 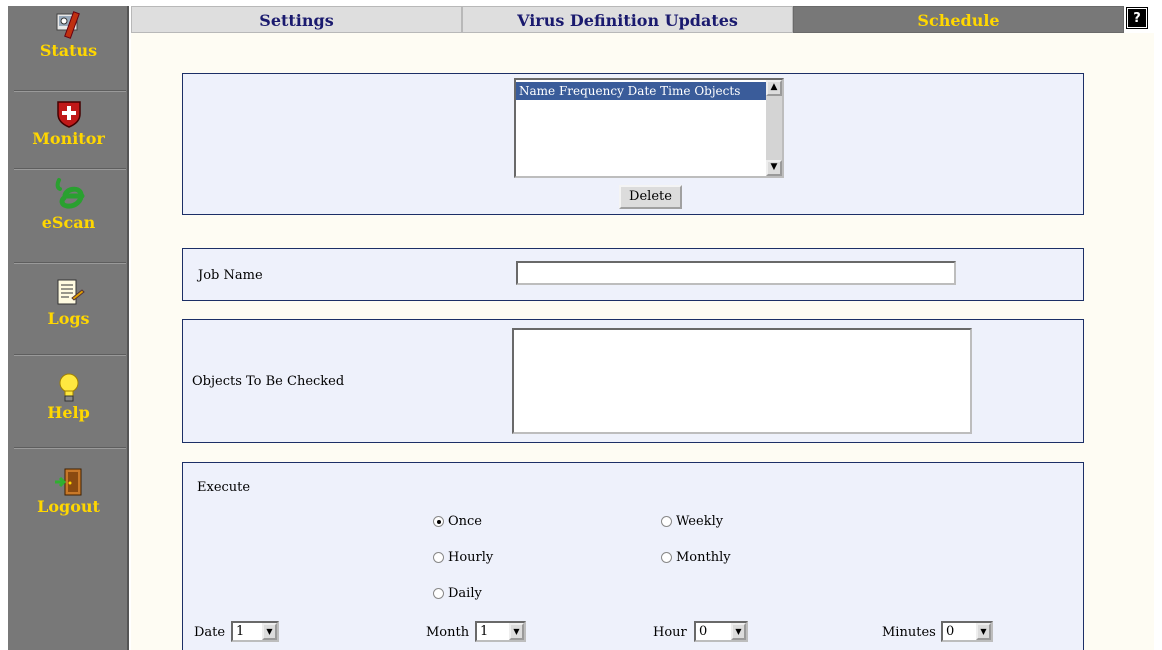 What do you see at coordinates (69, 193) in the screenshot?
I see `escan-logo-icon` at bounding box center [69, 193].